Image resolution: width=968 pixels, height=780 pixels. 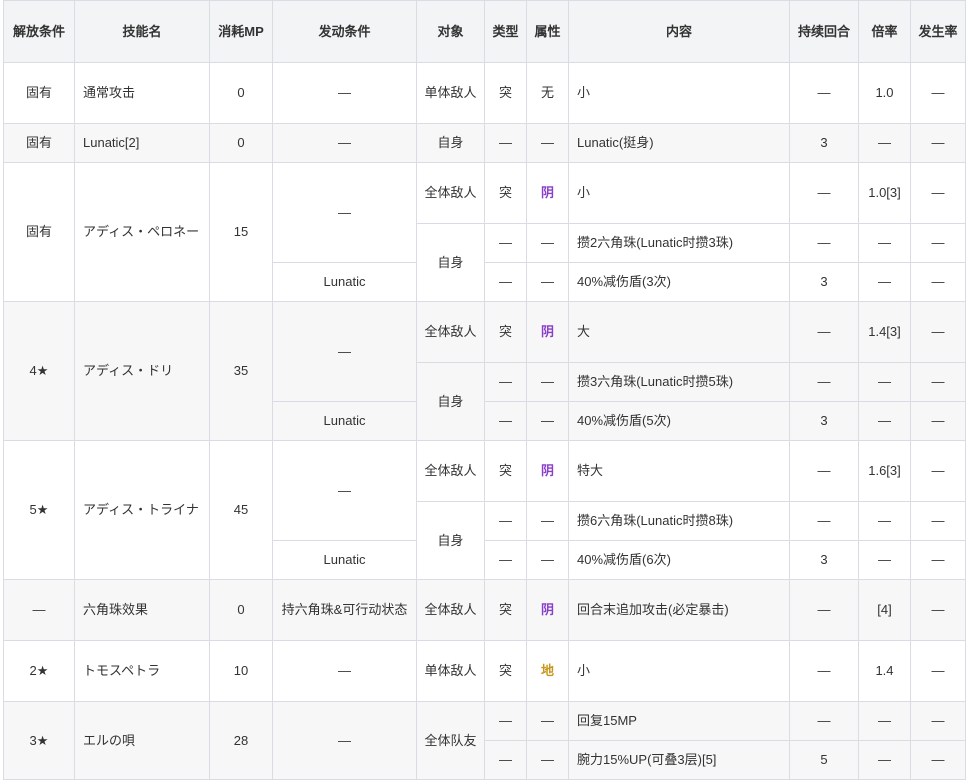 I want to click on cell-mp: 35, so click(x=241, y=371).